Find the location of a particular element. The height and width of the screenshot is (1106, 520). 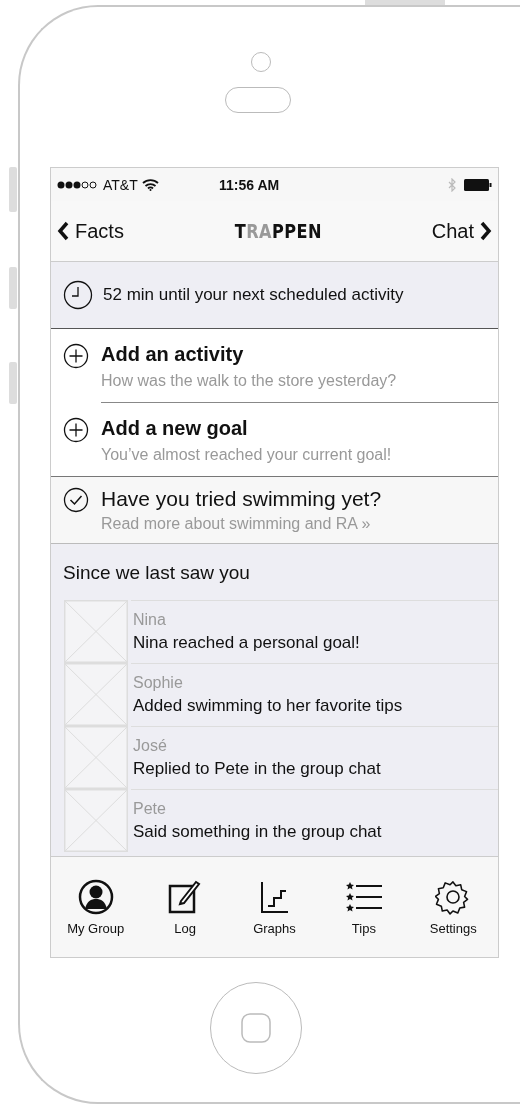

activity-text: Said something in the group chat is located at coordinates (258, 832).